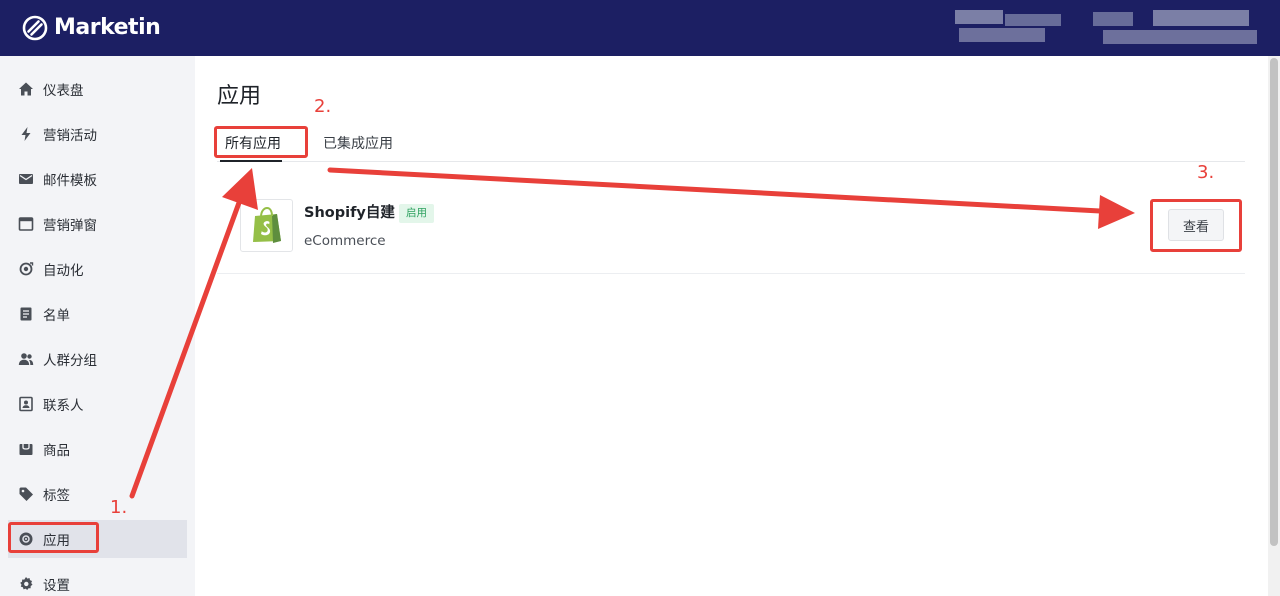 The width and height of the screenshot is (1280, 596). I want to click on brand-name: Marketin, so click(107, 27).